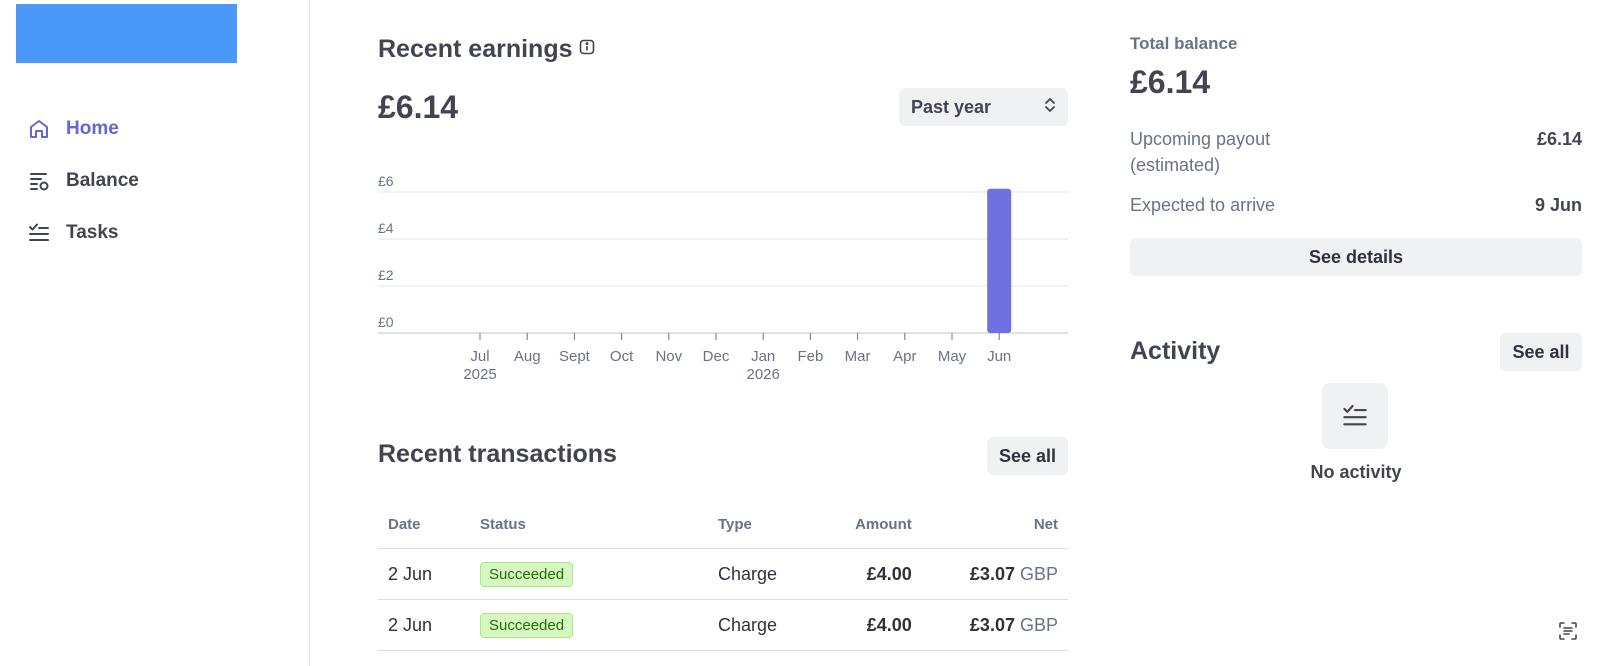 The height and width of the screenshot is (666, 1600). I want to click on info-icon, so click(587, 49).